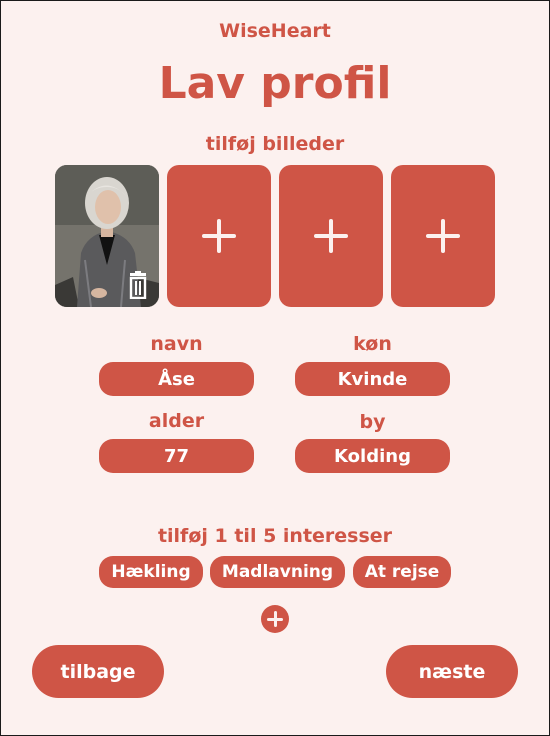 The height and width of the screenshot is (736, 550). What do you see at coordinates (176, 344) in the screenshot?
I see `name-label: navn` at bounding box center [176, 344].